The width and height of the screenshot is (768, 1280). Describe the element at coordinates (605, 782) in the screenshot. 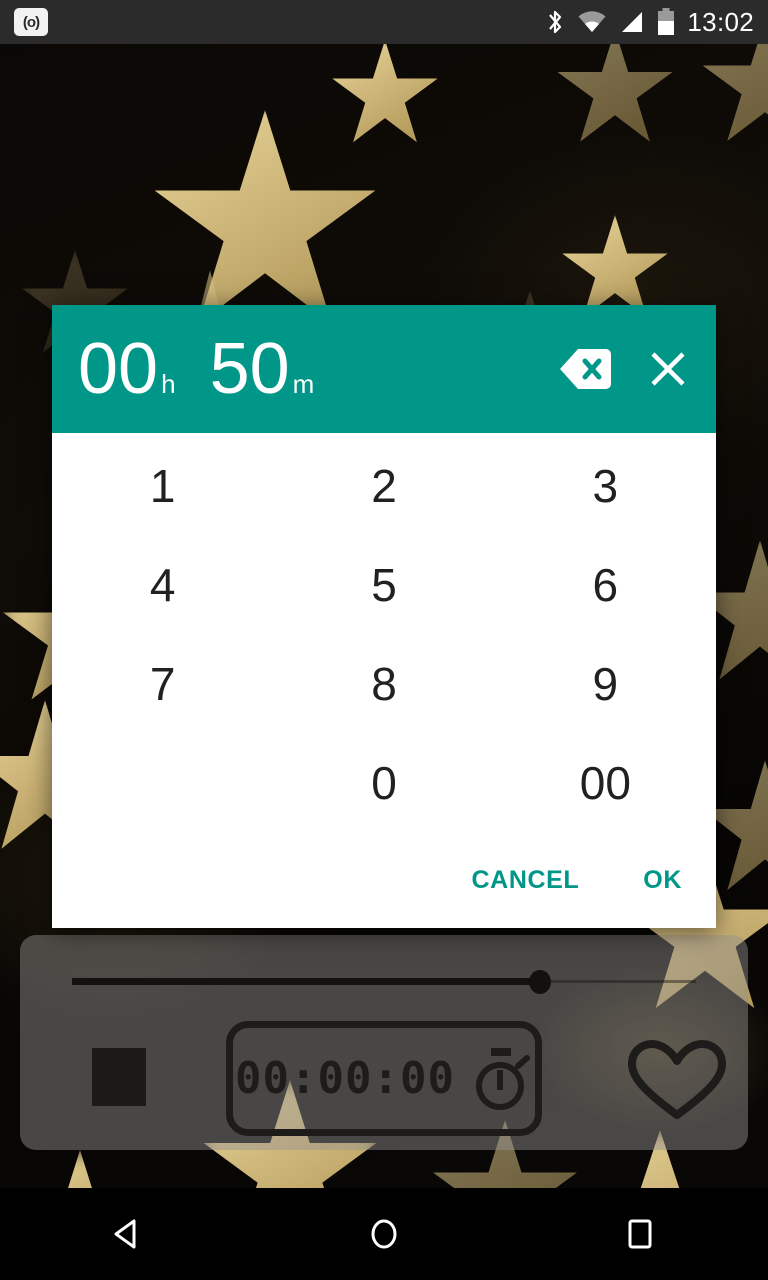

I see `key-00: 00` at that location.